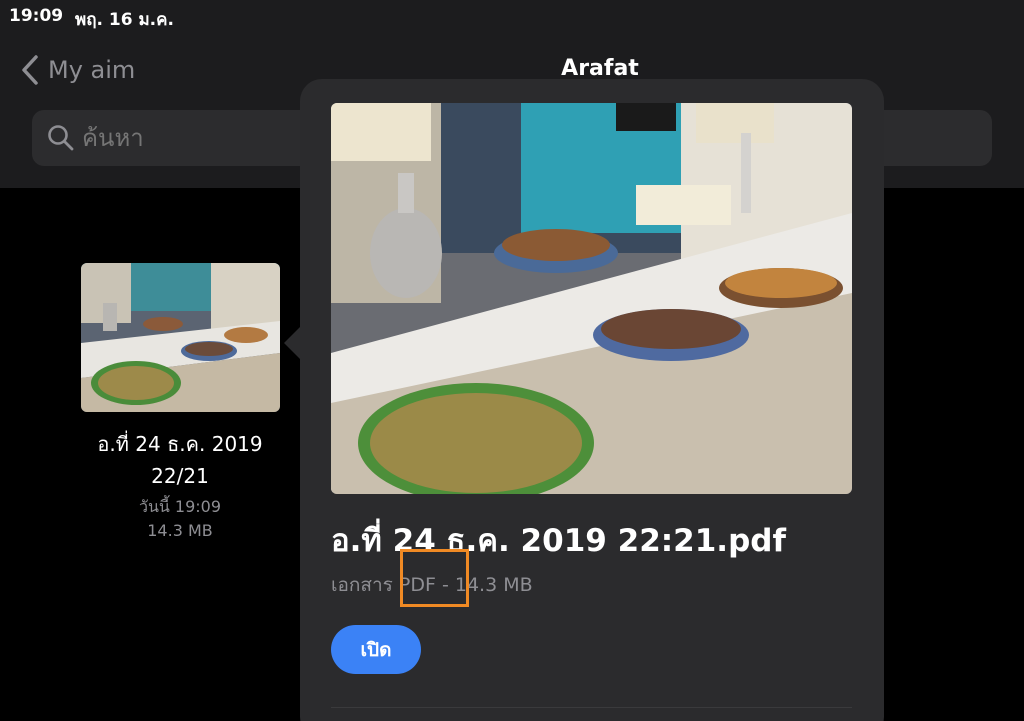 The height and width of the screenshot is (721, 1024). I want to click on status-time: 19:09, so click(36, 16).